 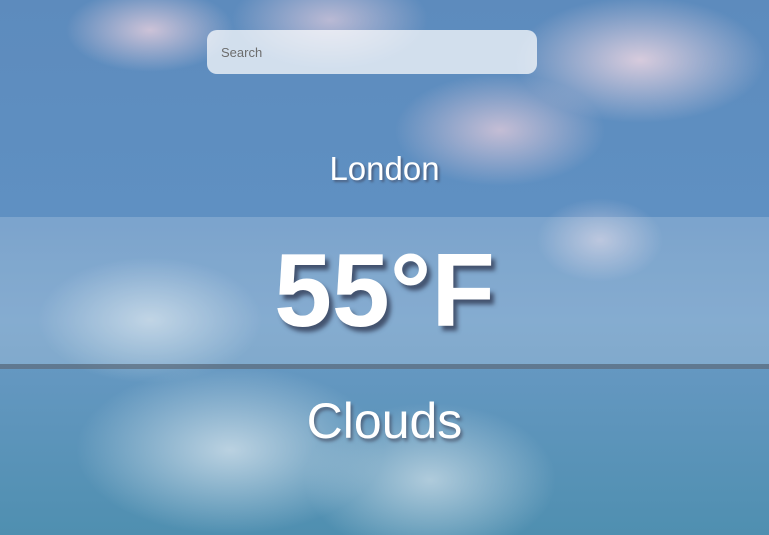 I want to click on weather-condition: Clouds, so click(x=384, y=421).